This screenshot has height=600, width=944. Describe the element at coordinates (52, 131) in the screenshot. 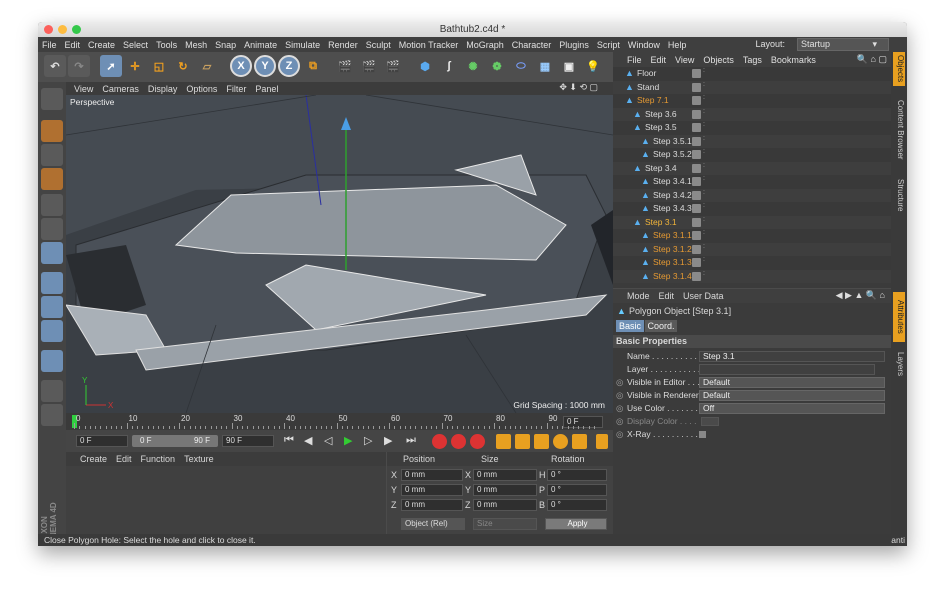

I see `model-mode-icon` at that location.